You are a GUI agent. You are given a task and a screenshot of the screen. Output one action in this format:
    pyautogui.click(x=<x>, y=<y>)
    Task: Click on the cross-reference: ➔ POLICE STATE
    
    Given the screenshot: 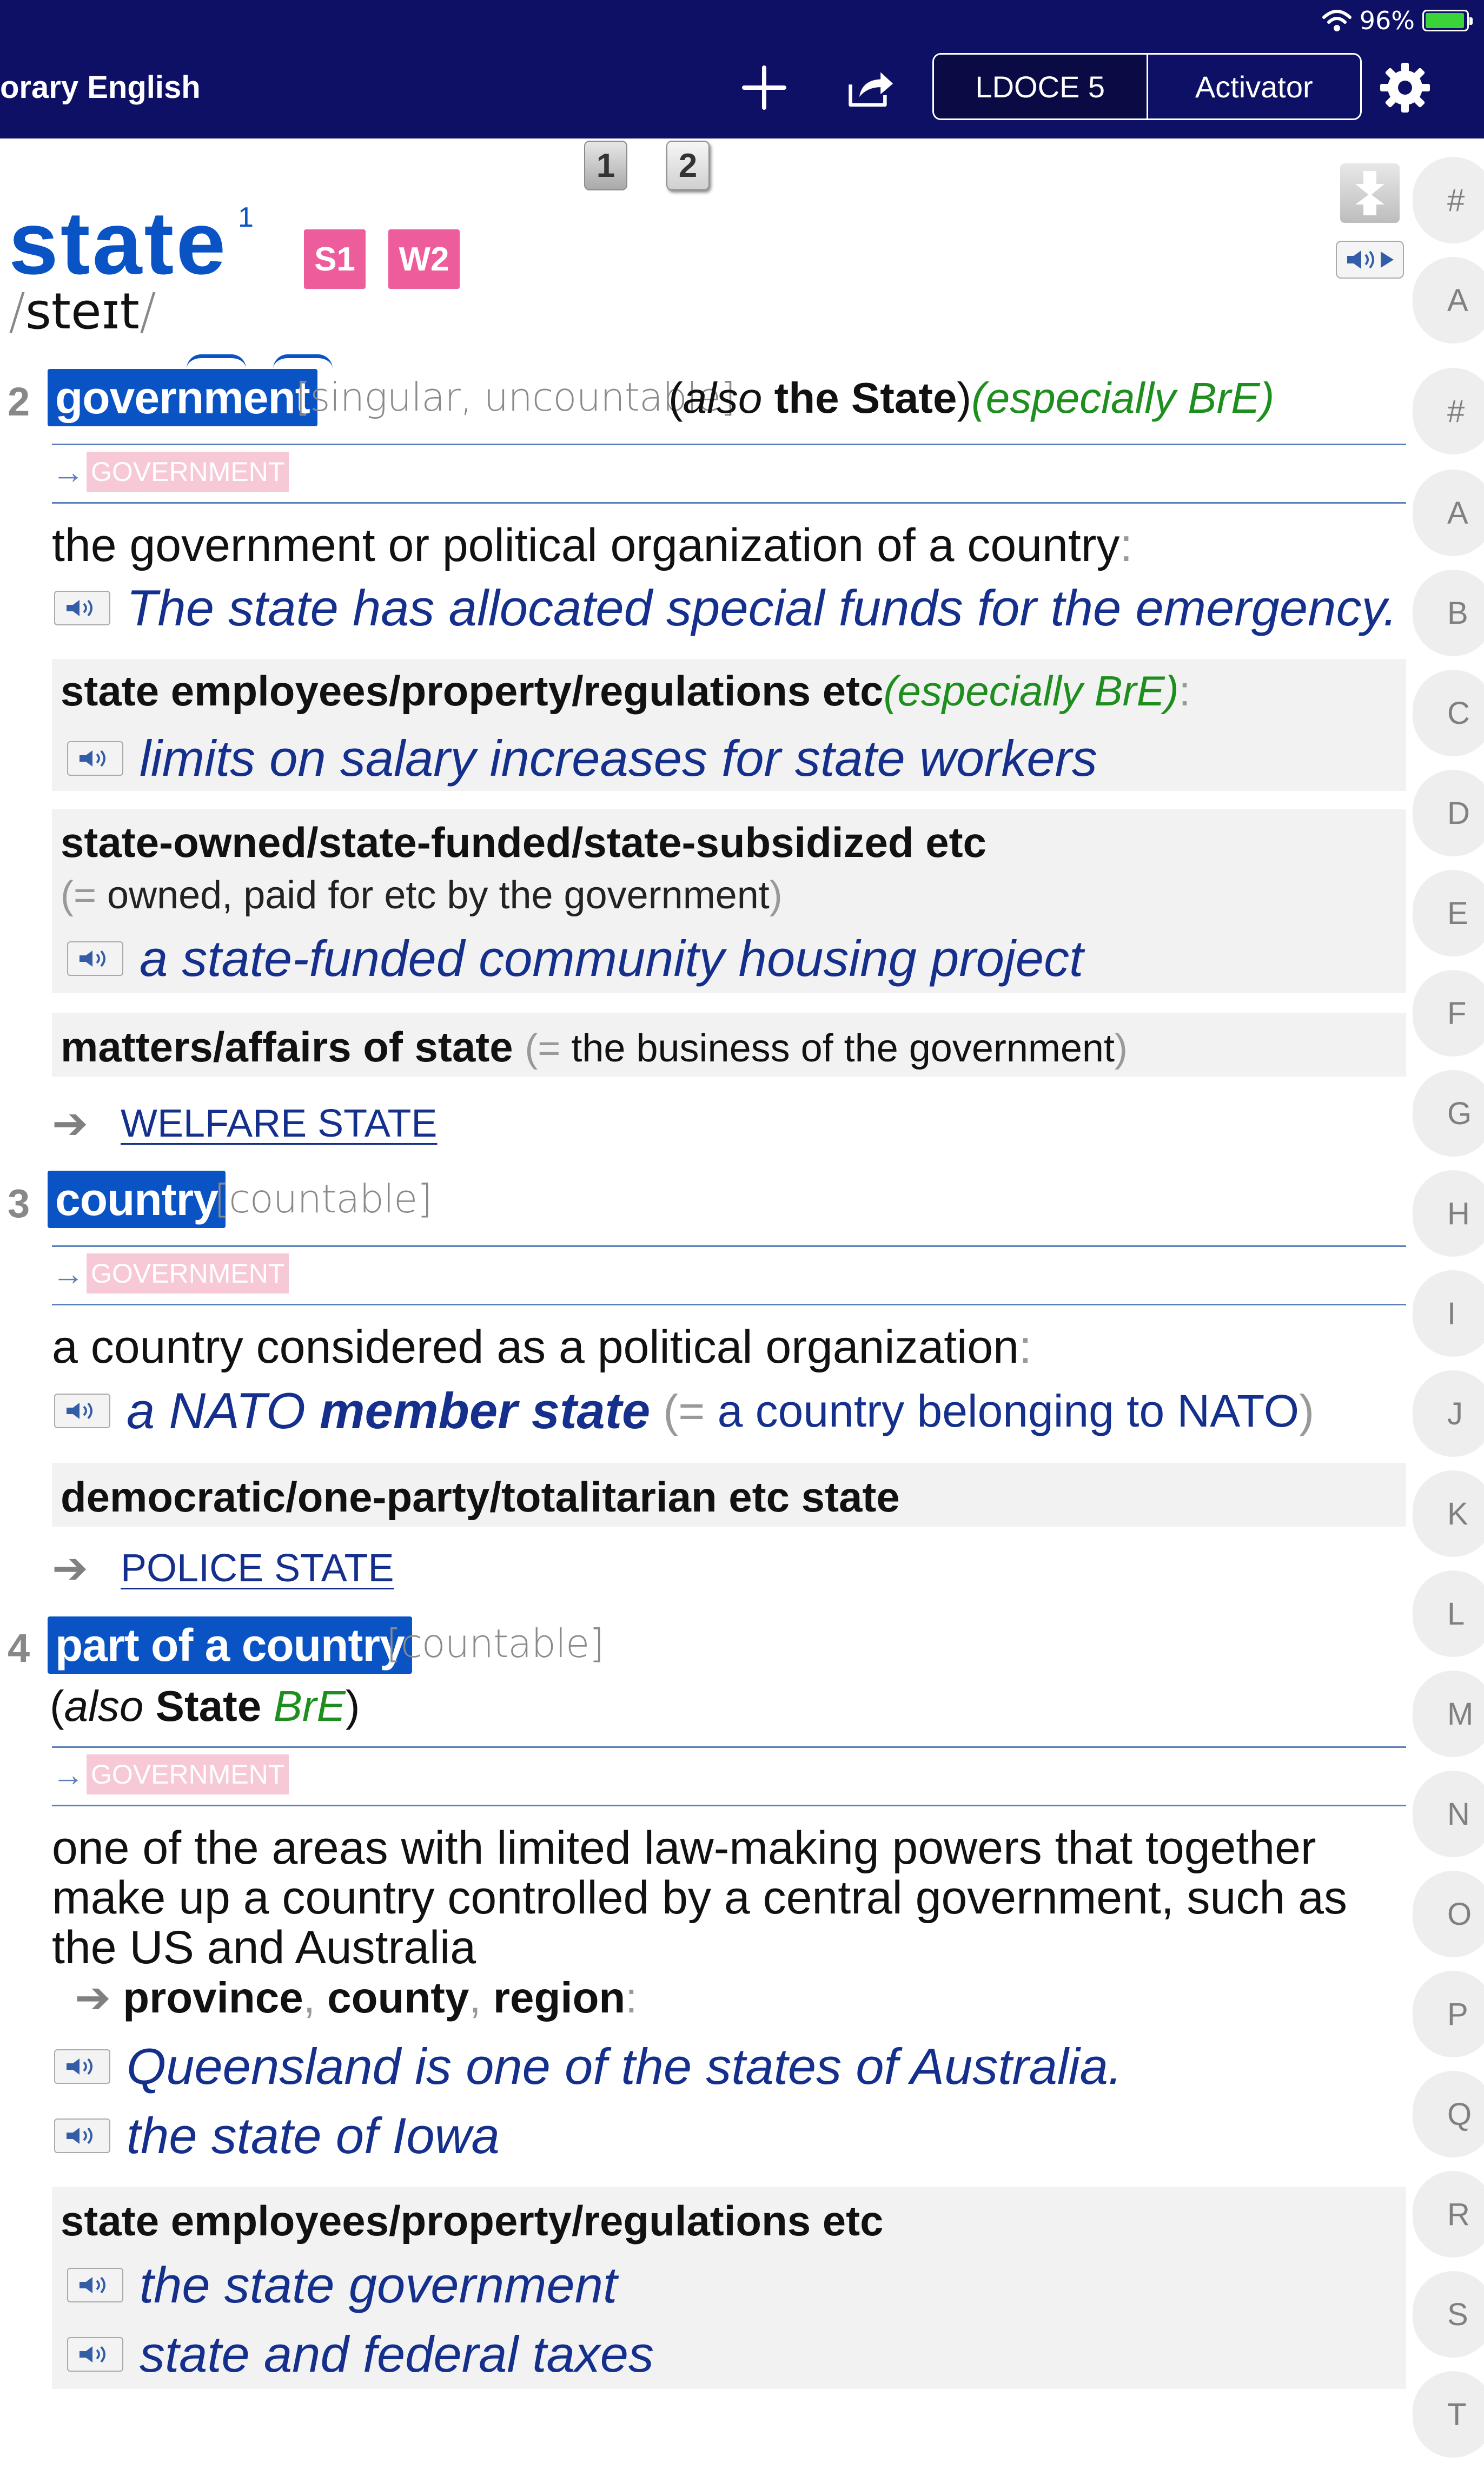 What is the action you would take?
    pyautogui.click(x=223, y=1568)
    